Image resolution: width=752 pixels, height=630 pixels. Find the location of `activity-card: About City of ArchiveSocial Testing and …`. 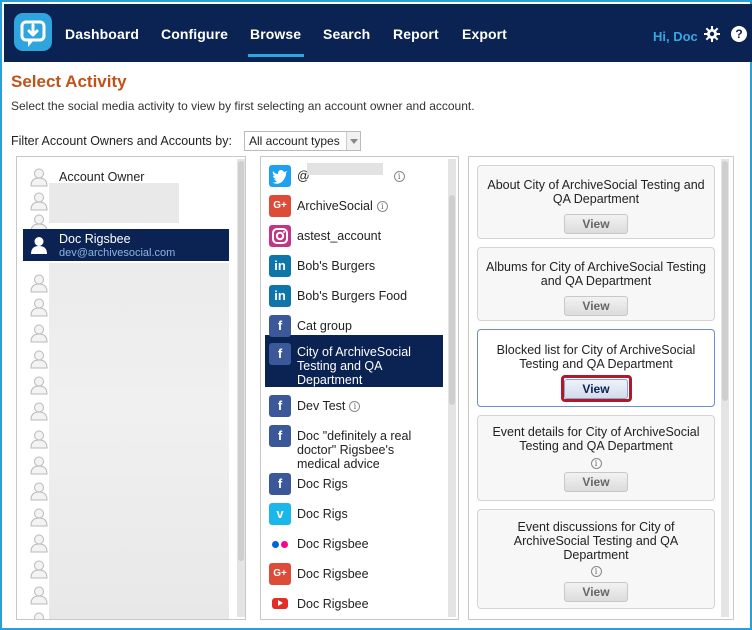

activity-card: About City of ArchiveSocial Testing and … is located at coordinates (596, 202).